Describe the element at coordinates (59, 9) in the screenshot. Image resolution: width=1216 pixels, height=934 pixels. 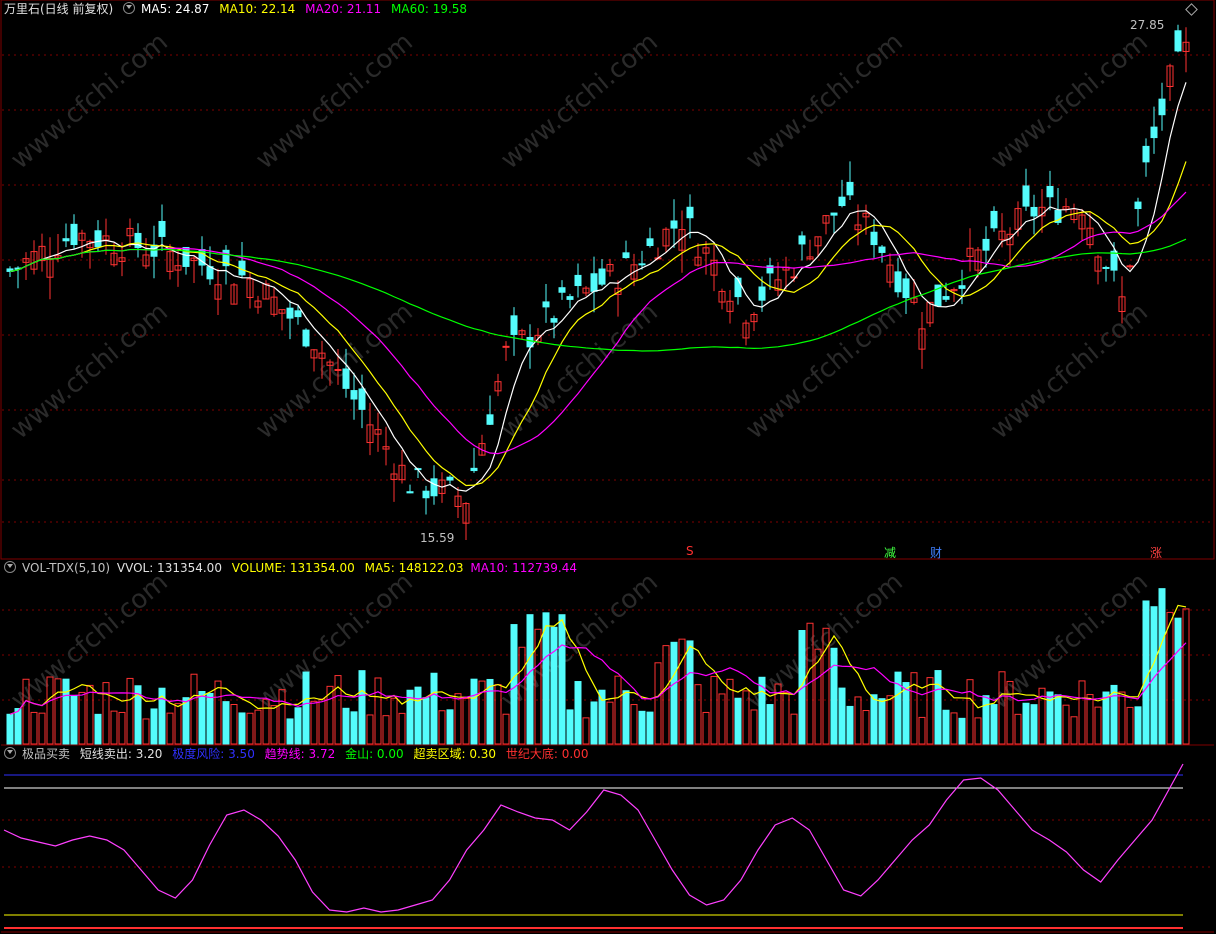
I see `stock-title: 万里石(日线 前复权)` at that location.